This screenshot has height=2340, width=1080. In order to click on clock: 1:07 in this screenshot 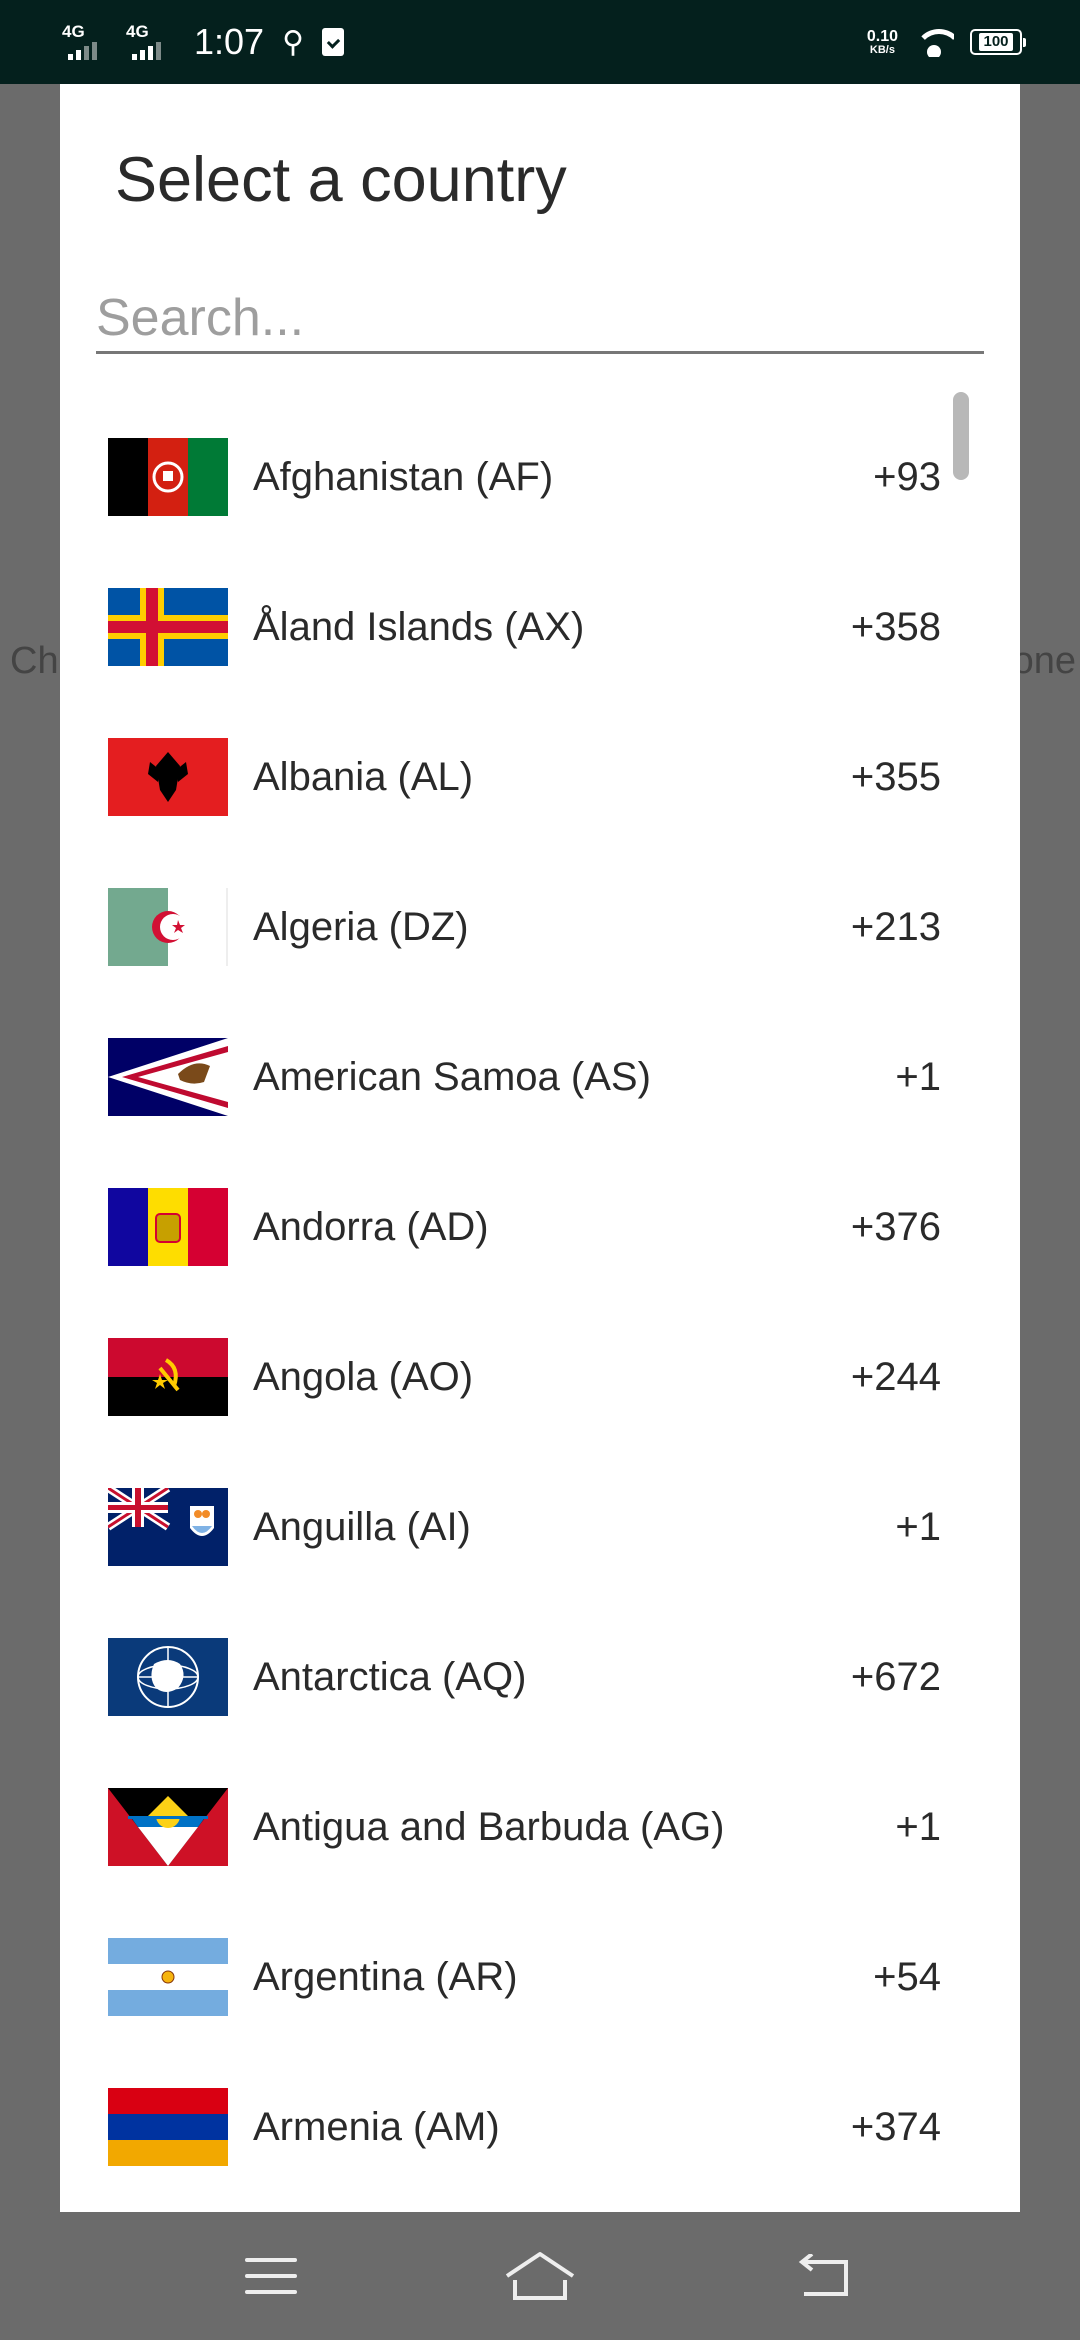, I will do `click(229, 41)`.